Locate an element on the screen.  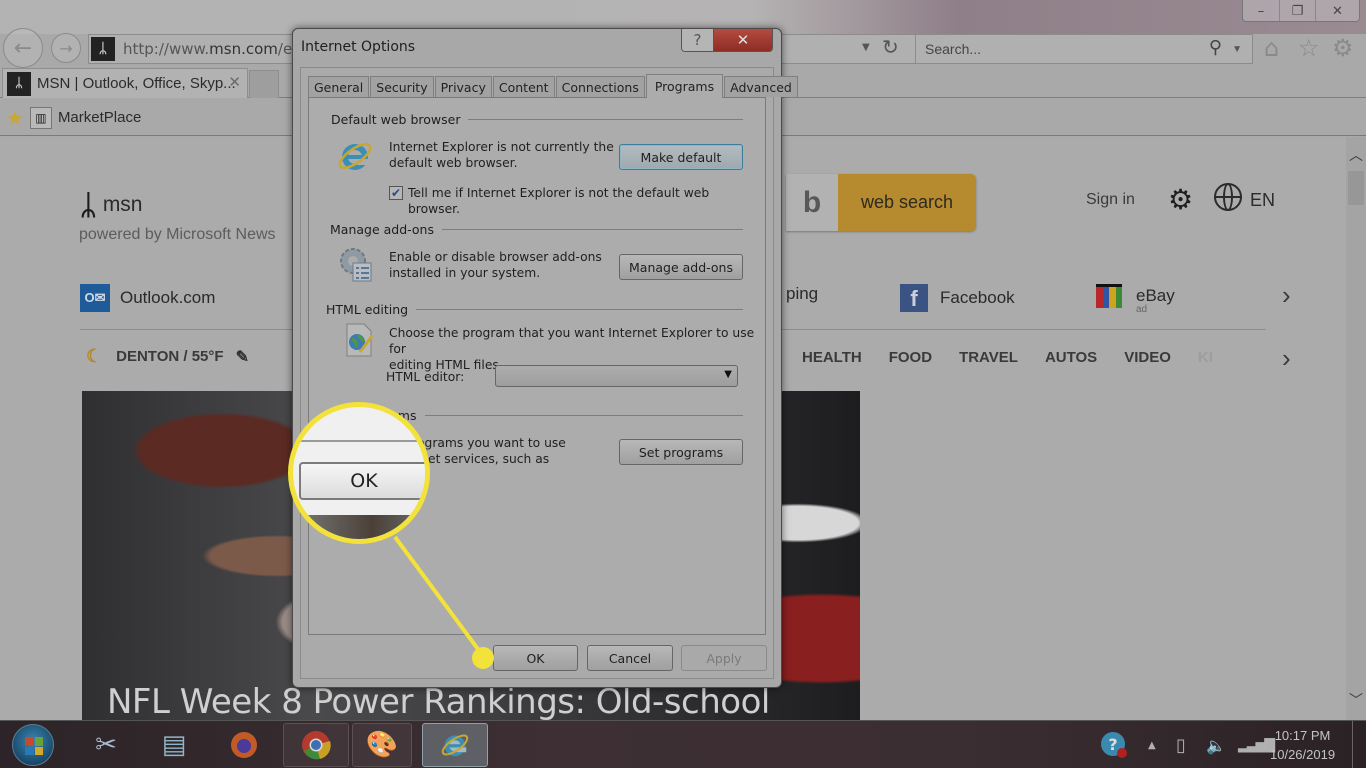
favorite-marketplace-link: MarketPlace is located at coordinates (99, 117).